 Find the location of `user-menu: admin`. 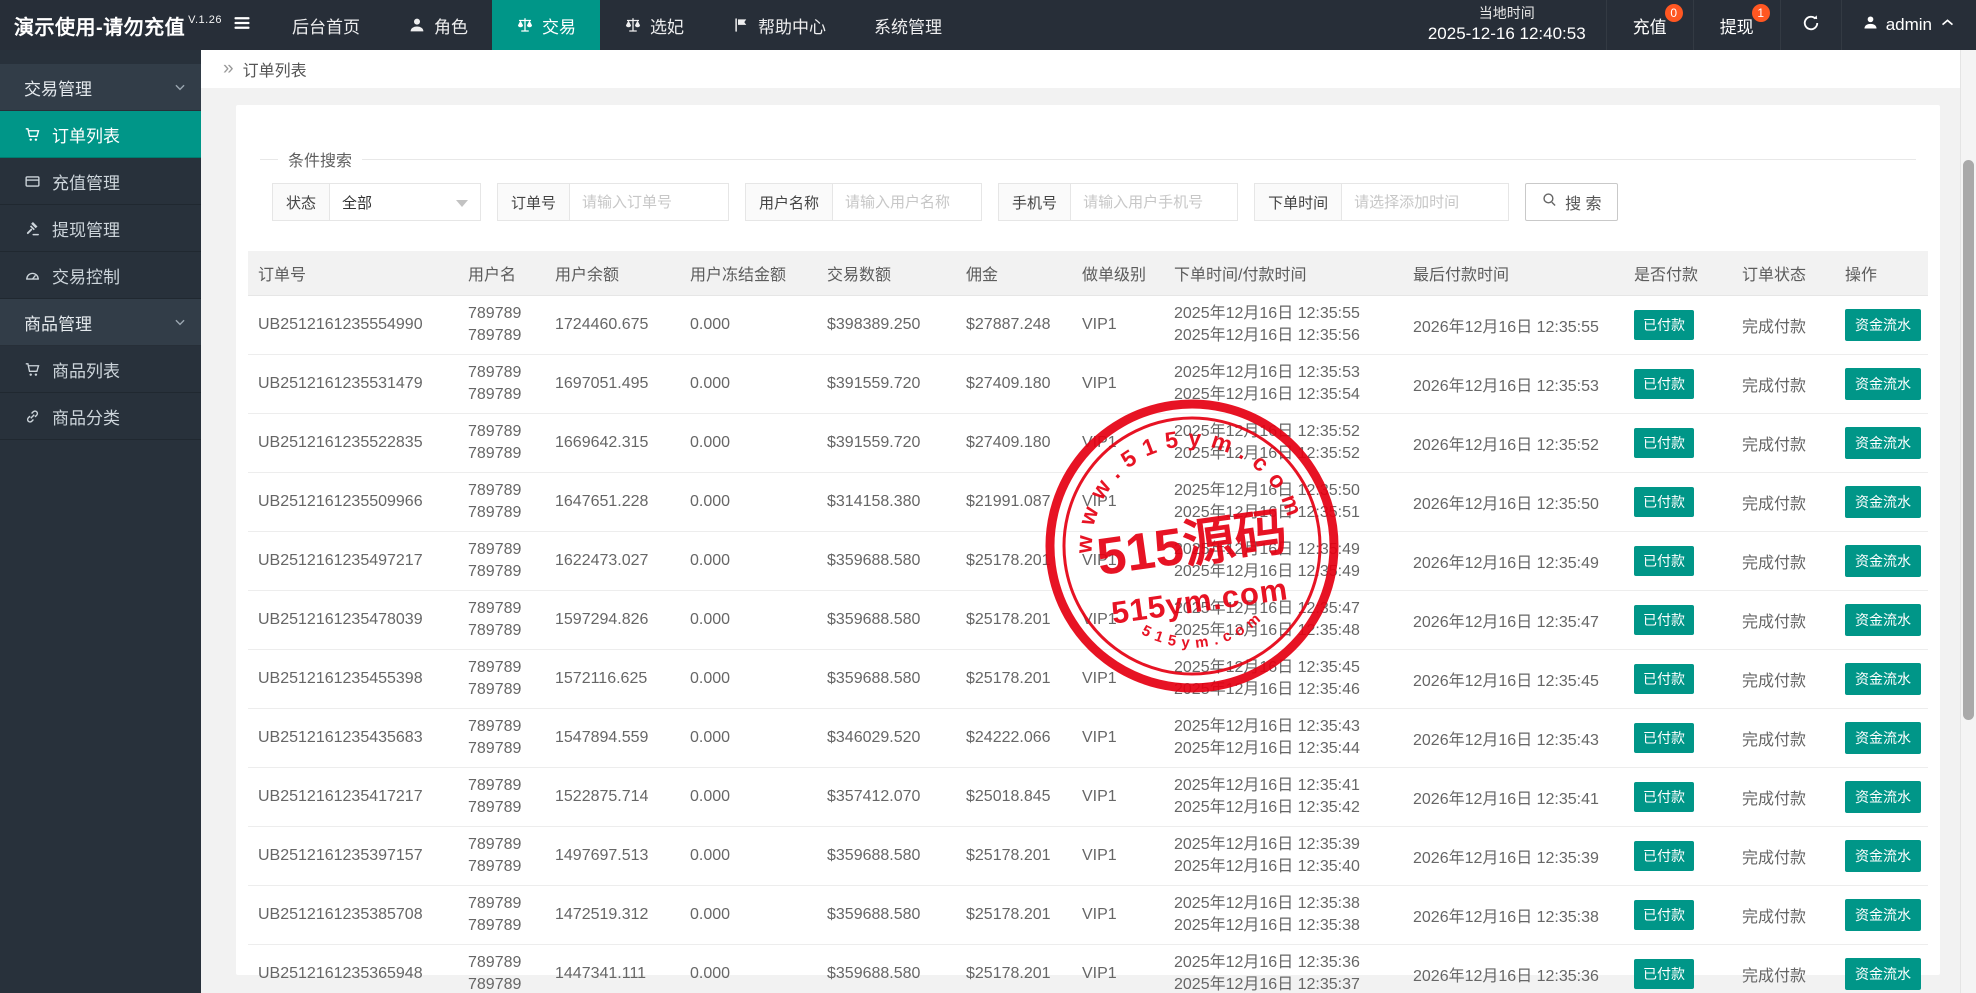

user-menu: admin is located at coordinates (1908, 25).